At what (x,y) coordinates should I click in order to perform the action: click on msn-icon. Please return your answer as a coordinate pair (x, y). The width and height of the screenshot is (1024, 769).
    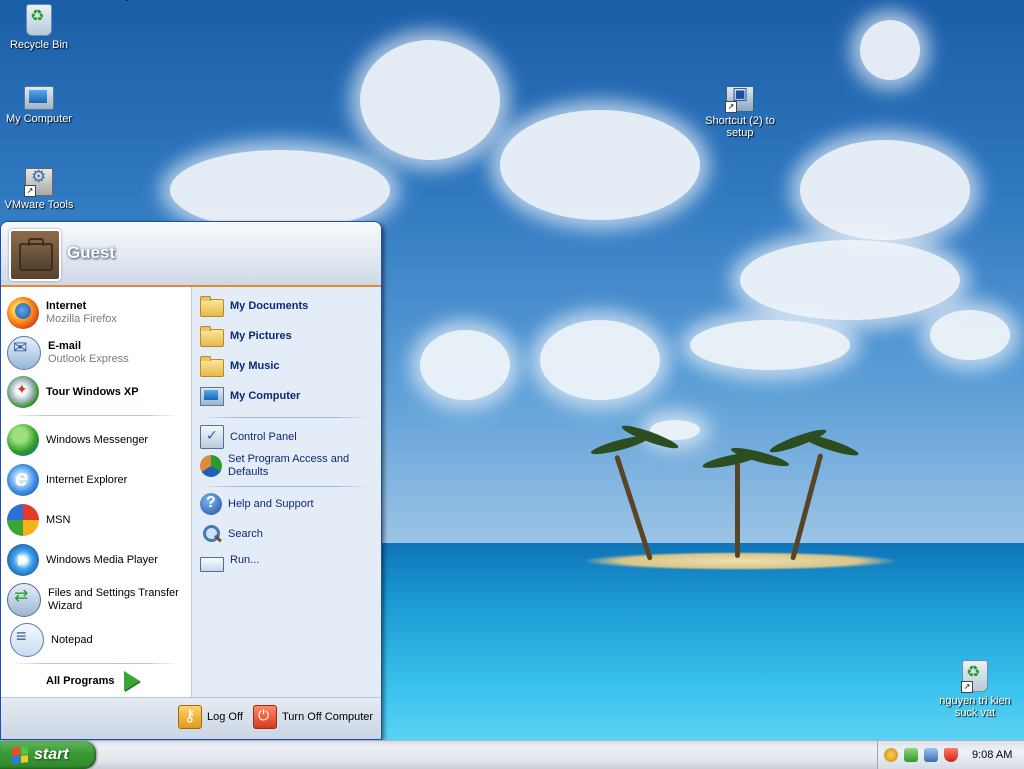
    Looking at the image, I should click on (23, 520).